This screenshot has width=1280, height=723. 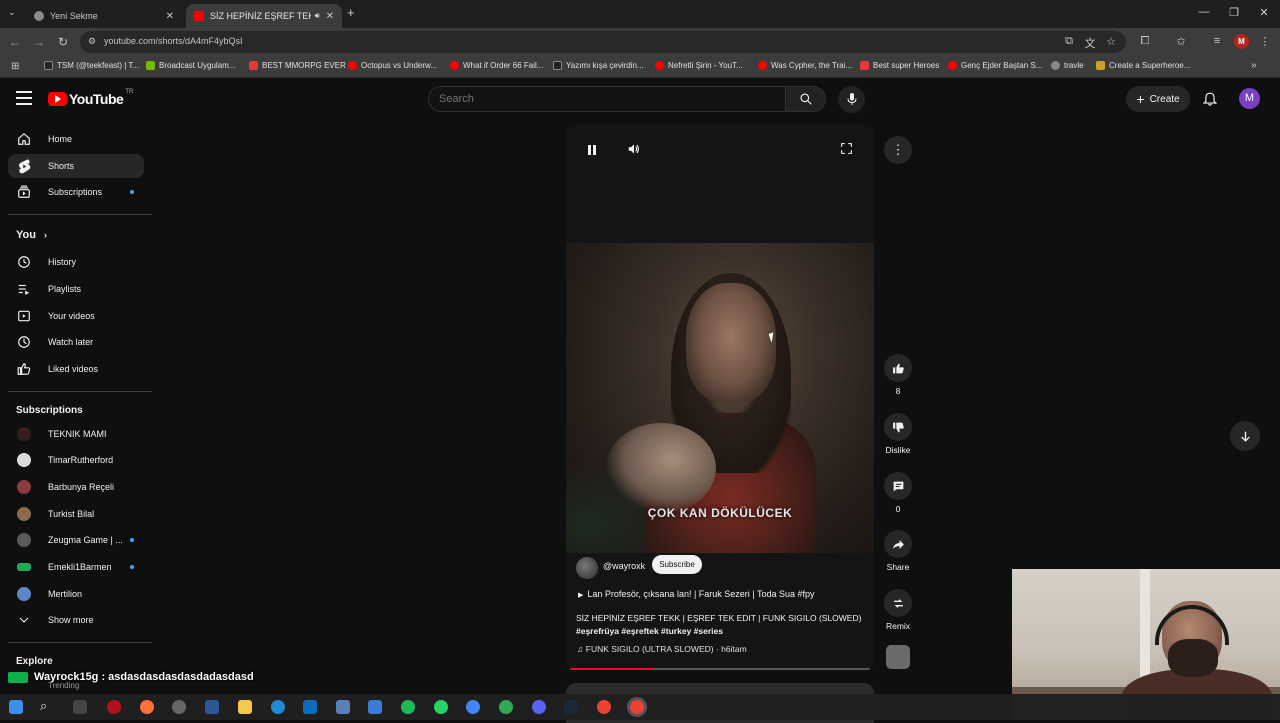 I want to click on next-short-button, so click(x=1245, y=436).